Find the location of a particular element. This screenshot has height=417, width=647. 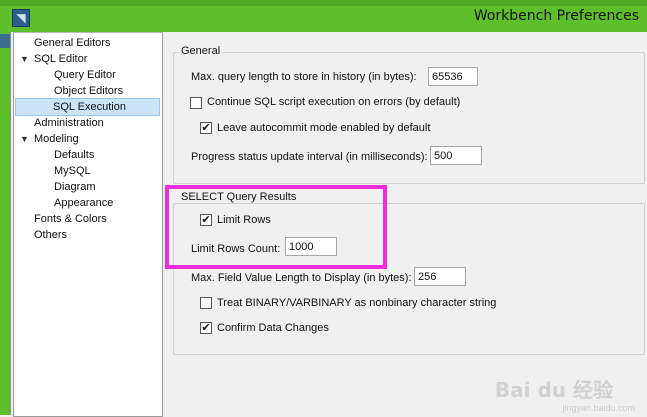

background-window-edge is located at coordinates (5, 223).